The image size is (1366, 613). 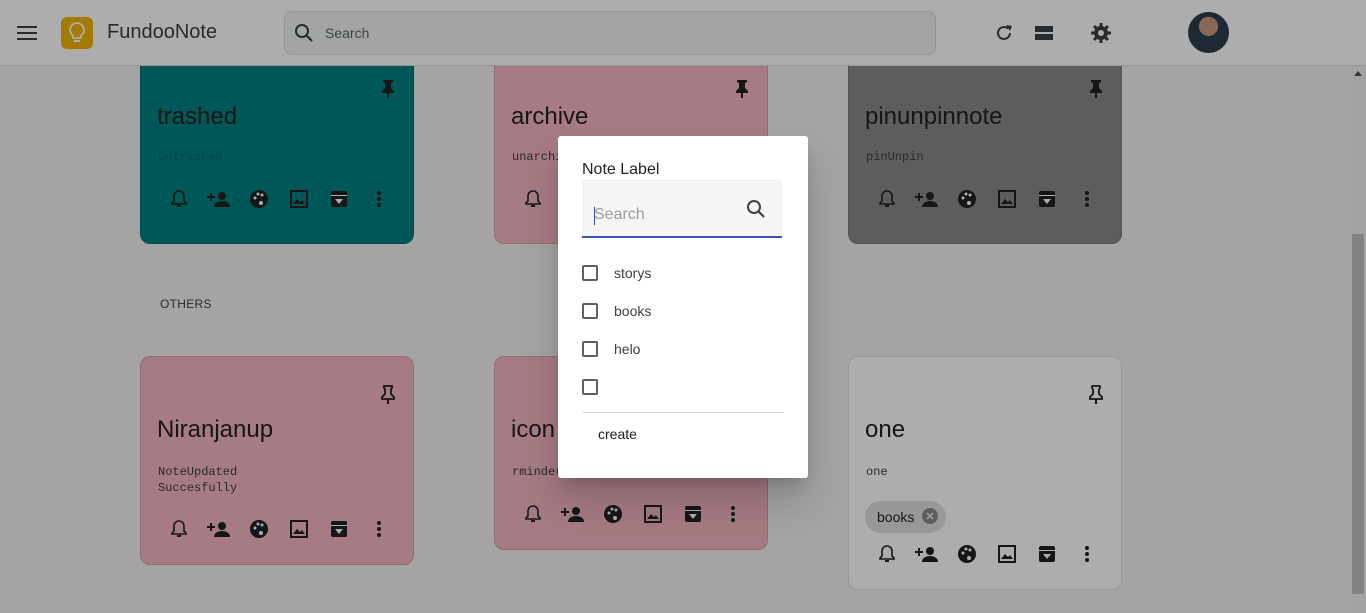 I want to click on dialog-divider, so click(x=683, y=412).